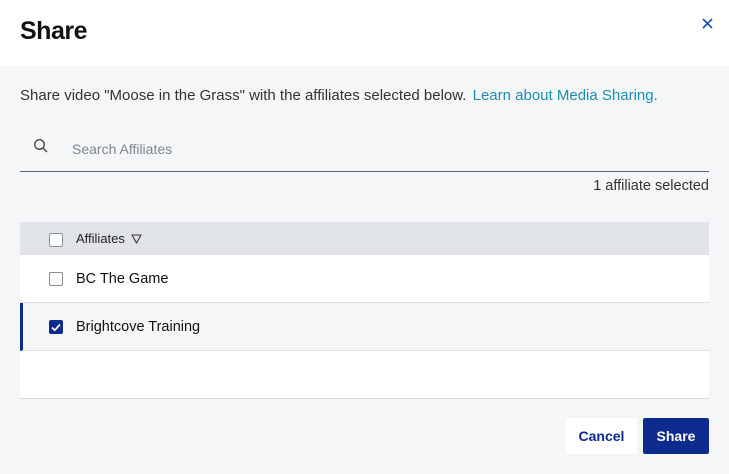 This screenshot has height=474, width=729. I want to click on share-button: Share, so click(676, 436).